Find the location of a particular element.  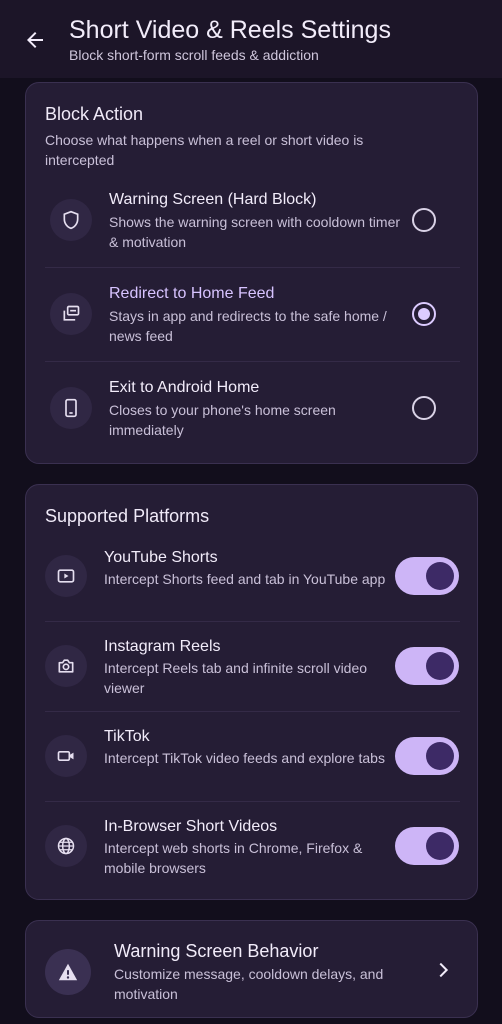

play-icon is located at coordinates (66, 576).